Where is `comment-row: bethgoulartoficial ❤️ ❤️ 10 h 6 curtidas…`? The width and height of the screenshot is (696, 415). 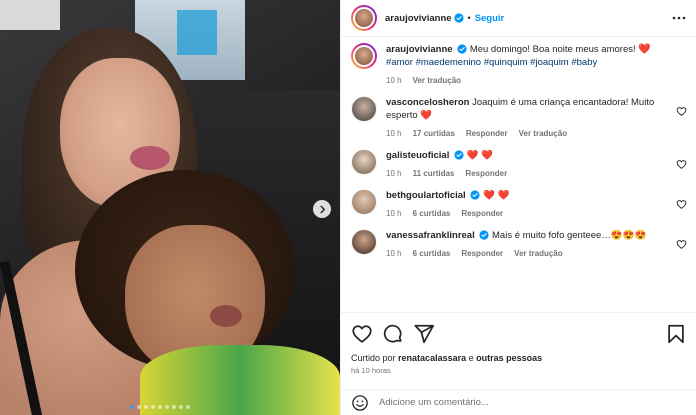 comment-row: bethgoulartoficial ❤️ ❤️ 10 h 6 curtidas… is located at coordinates (519, 204).